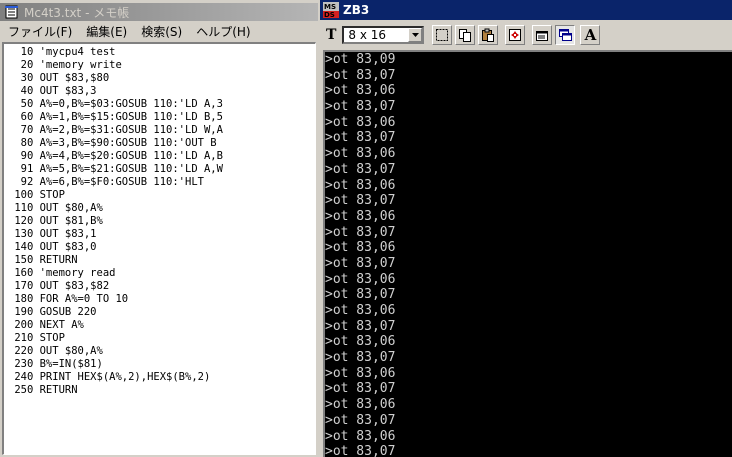 Image resolution: width=732 pixels, height=457 pixels. What do you see at coordinates (65, 65) in the screenshot?
I see `code-line: 20 'memory write` at bounding box center [65, 65].